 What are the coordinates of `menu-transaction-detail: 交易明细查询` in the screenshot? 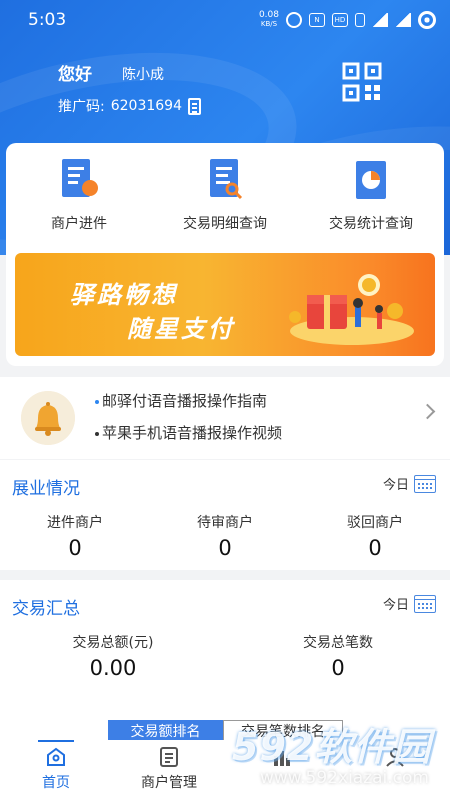 It's located at (225, 195).